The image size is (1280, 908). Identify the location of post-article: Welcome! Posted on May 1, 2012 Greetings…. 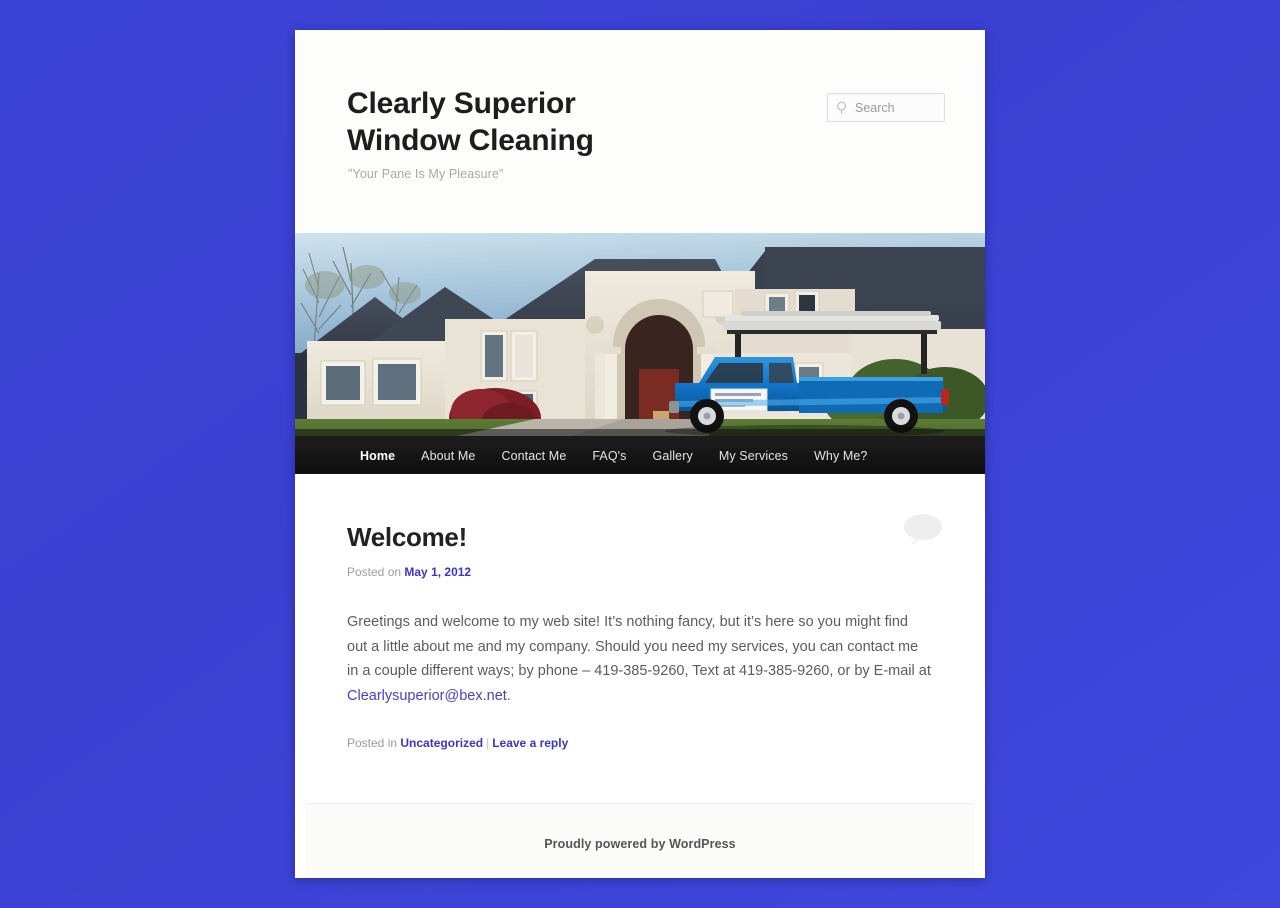
(640, 636).